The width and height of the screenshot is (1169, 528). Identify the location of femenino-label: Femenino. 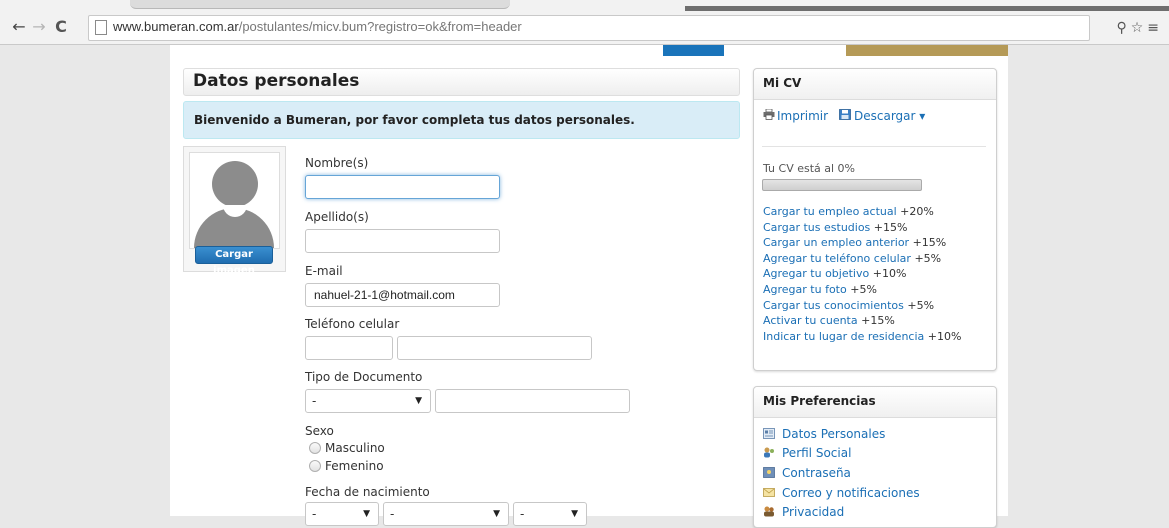
(354, 466).